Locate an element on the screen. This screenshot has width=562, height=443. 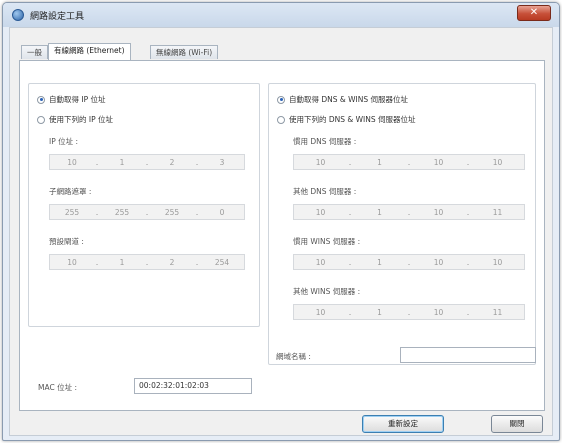
alternate-wins-input: 10. 1. 10. 11 is located at coordinates (409, 312).